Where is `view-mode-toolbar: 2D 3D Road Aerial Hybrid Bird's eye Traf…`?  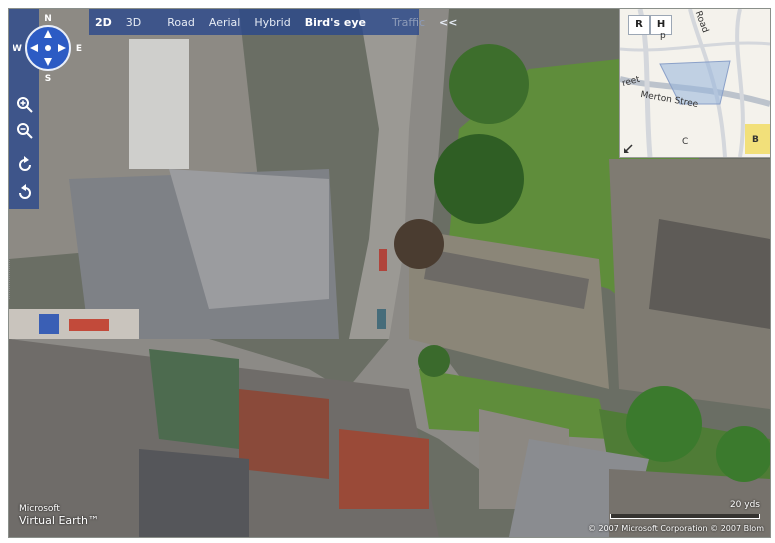
view-mode-toolbar: 2D 3D Road Aerial Hybrid Bird's eye Traf… is located at coordinates (273, 22).